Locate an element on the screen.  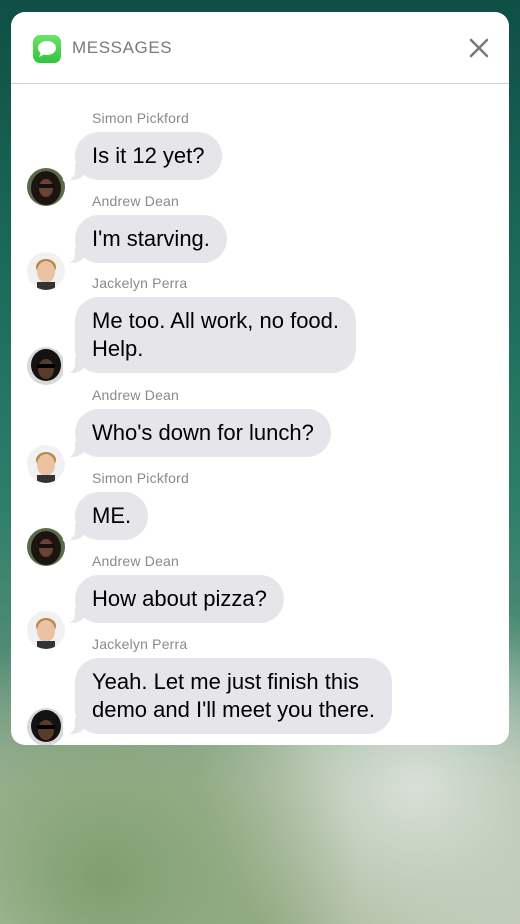
notification-header: MESSAGES is located at coordinates (260, 48).